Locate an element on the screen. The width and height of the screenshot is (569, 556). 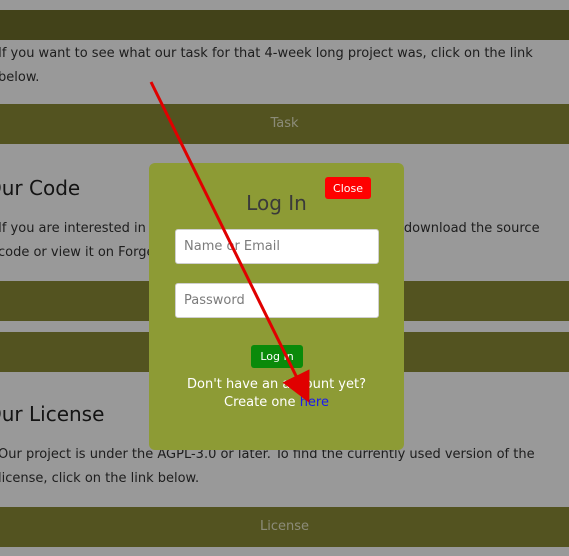
close-button: Close is located at coordinates (348, 188).